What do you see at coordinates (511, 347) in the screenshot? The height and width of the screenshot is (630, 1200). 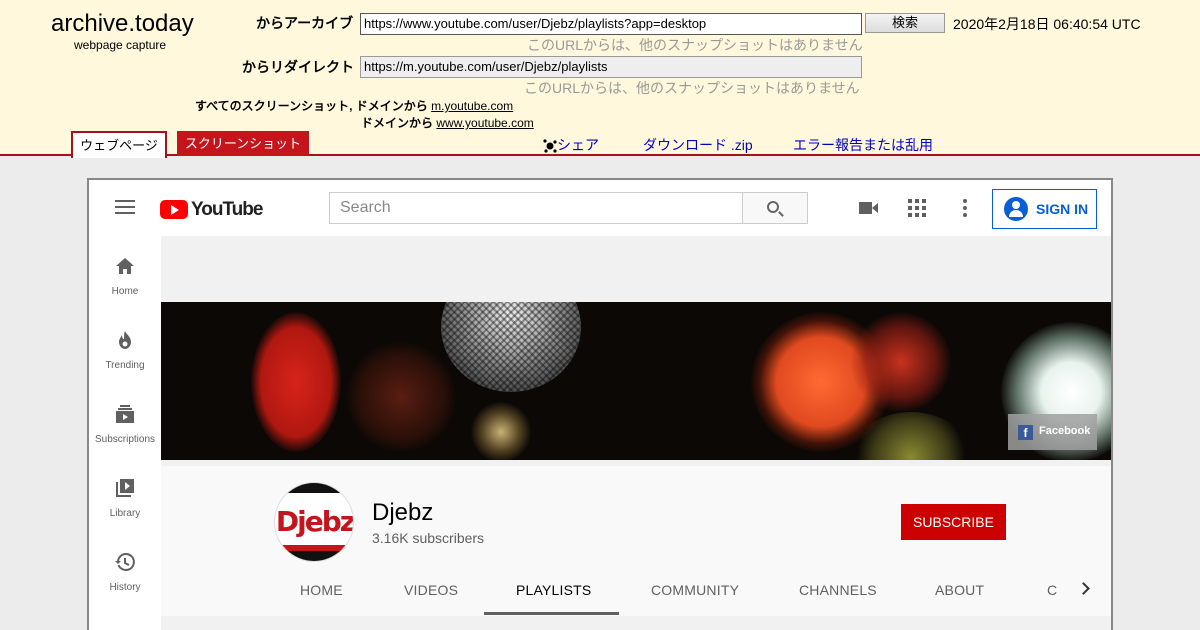 I see `microphone-image` at bounding box center [511, 347].